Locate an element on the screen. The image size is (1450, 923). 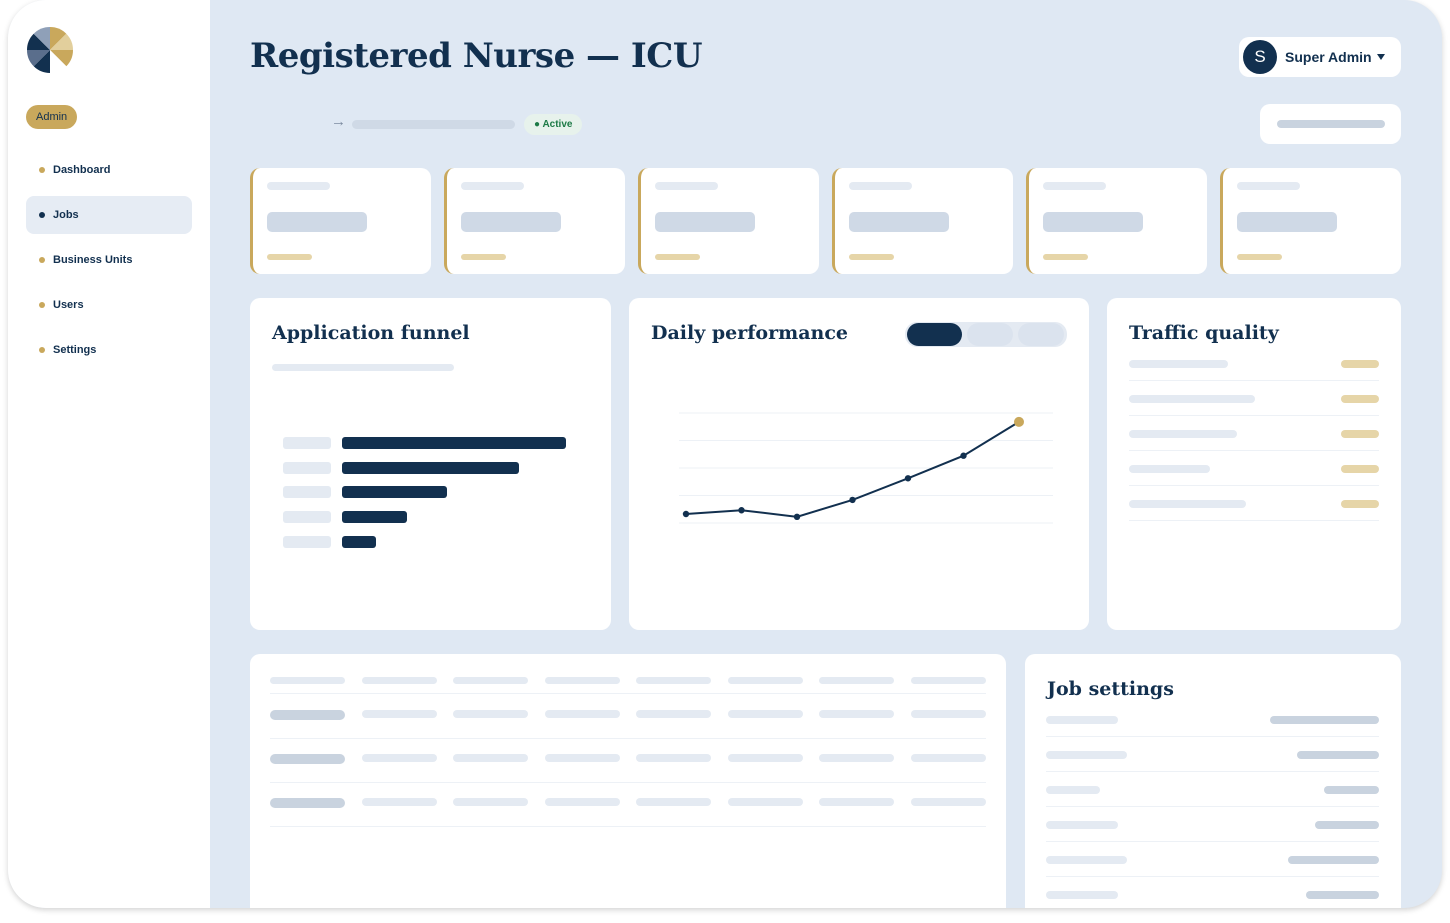
sidebar-item-label: Business Units is located at coordinates (93, 260).